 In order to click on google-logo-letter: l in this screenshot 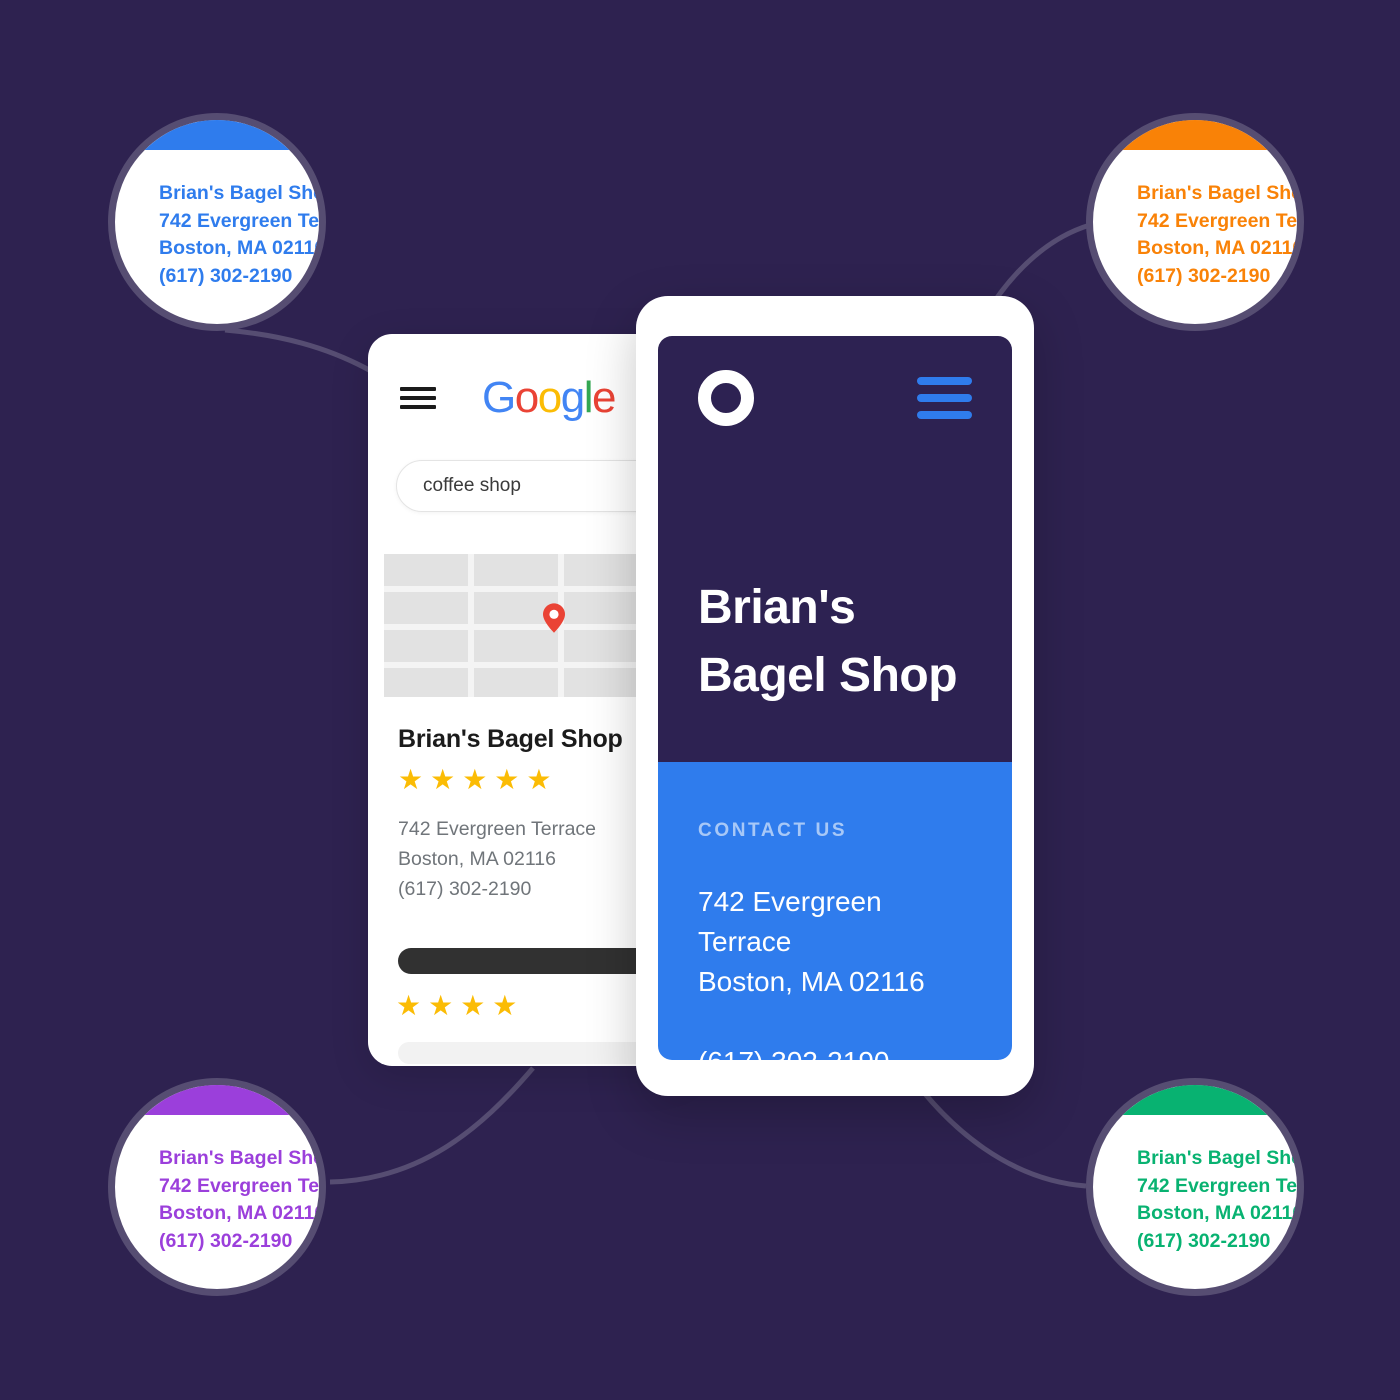, I will do `click(588, 397)`.